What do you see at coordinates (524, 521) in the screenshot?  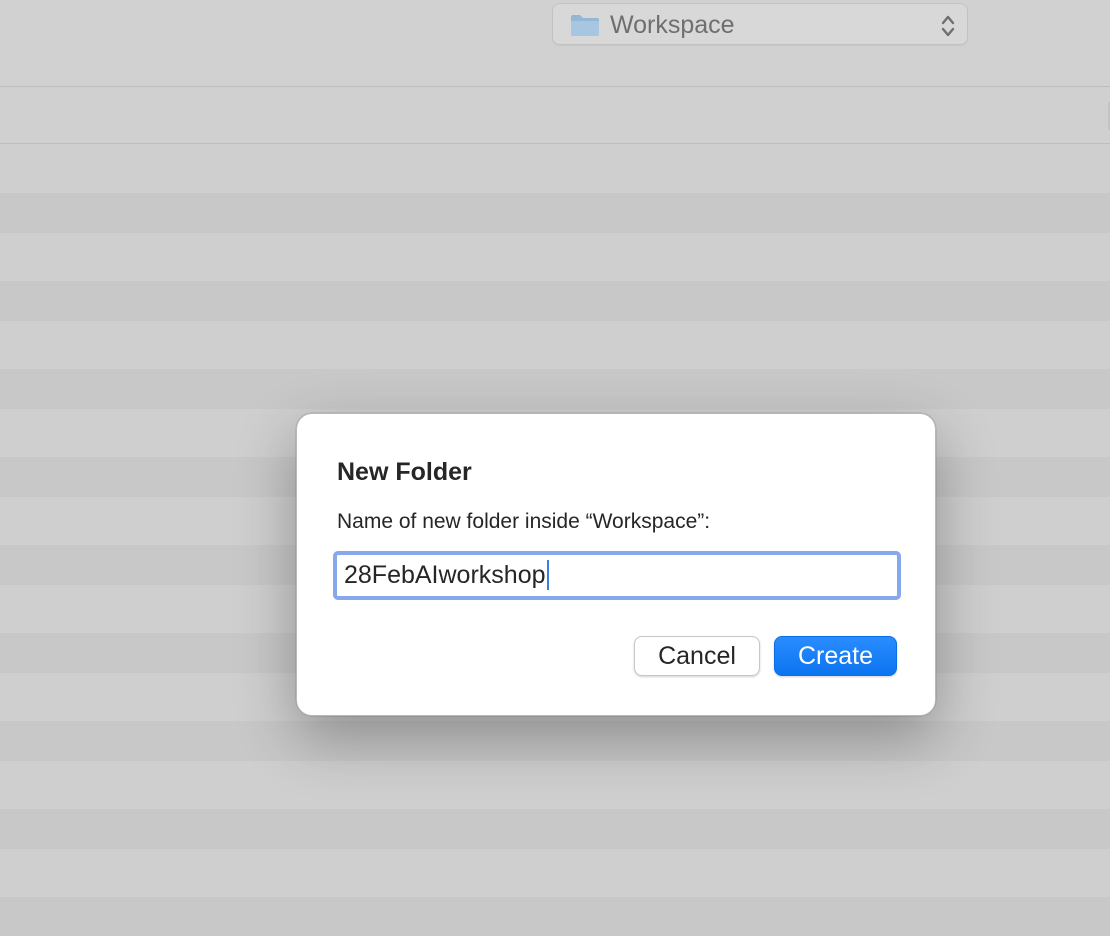 I see `dialog-prompt: Name of new folder inside “Workspace”:` at bounding box center [524, 521].